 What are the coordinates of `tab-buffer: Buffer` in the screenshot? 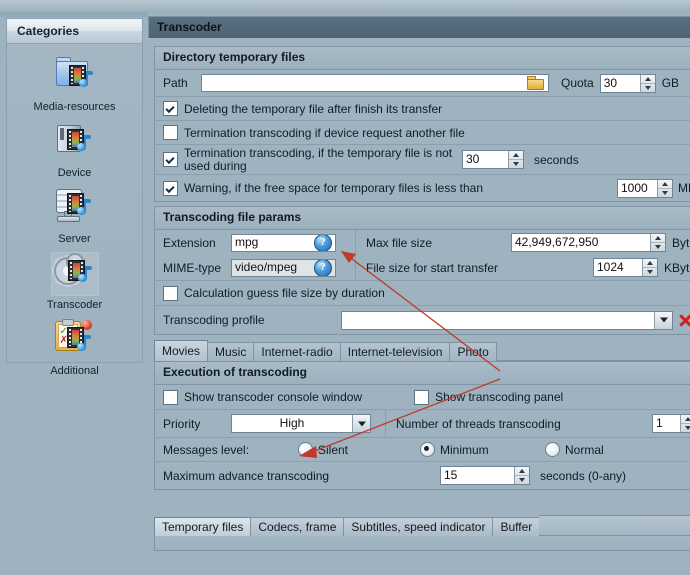 It's located at (516, 526).